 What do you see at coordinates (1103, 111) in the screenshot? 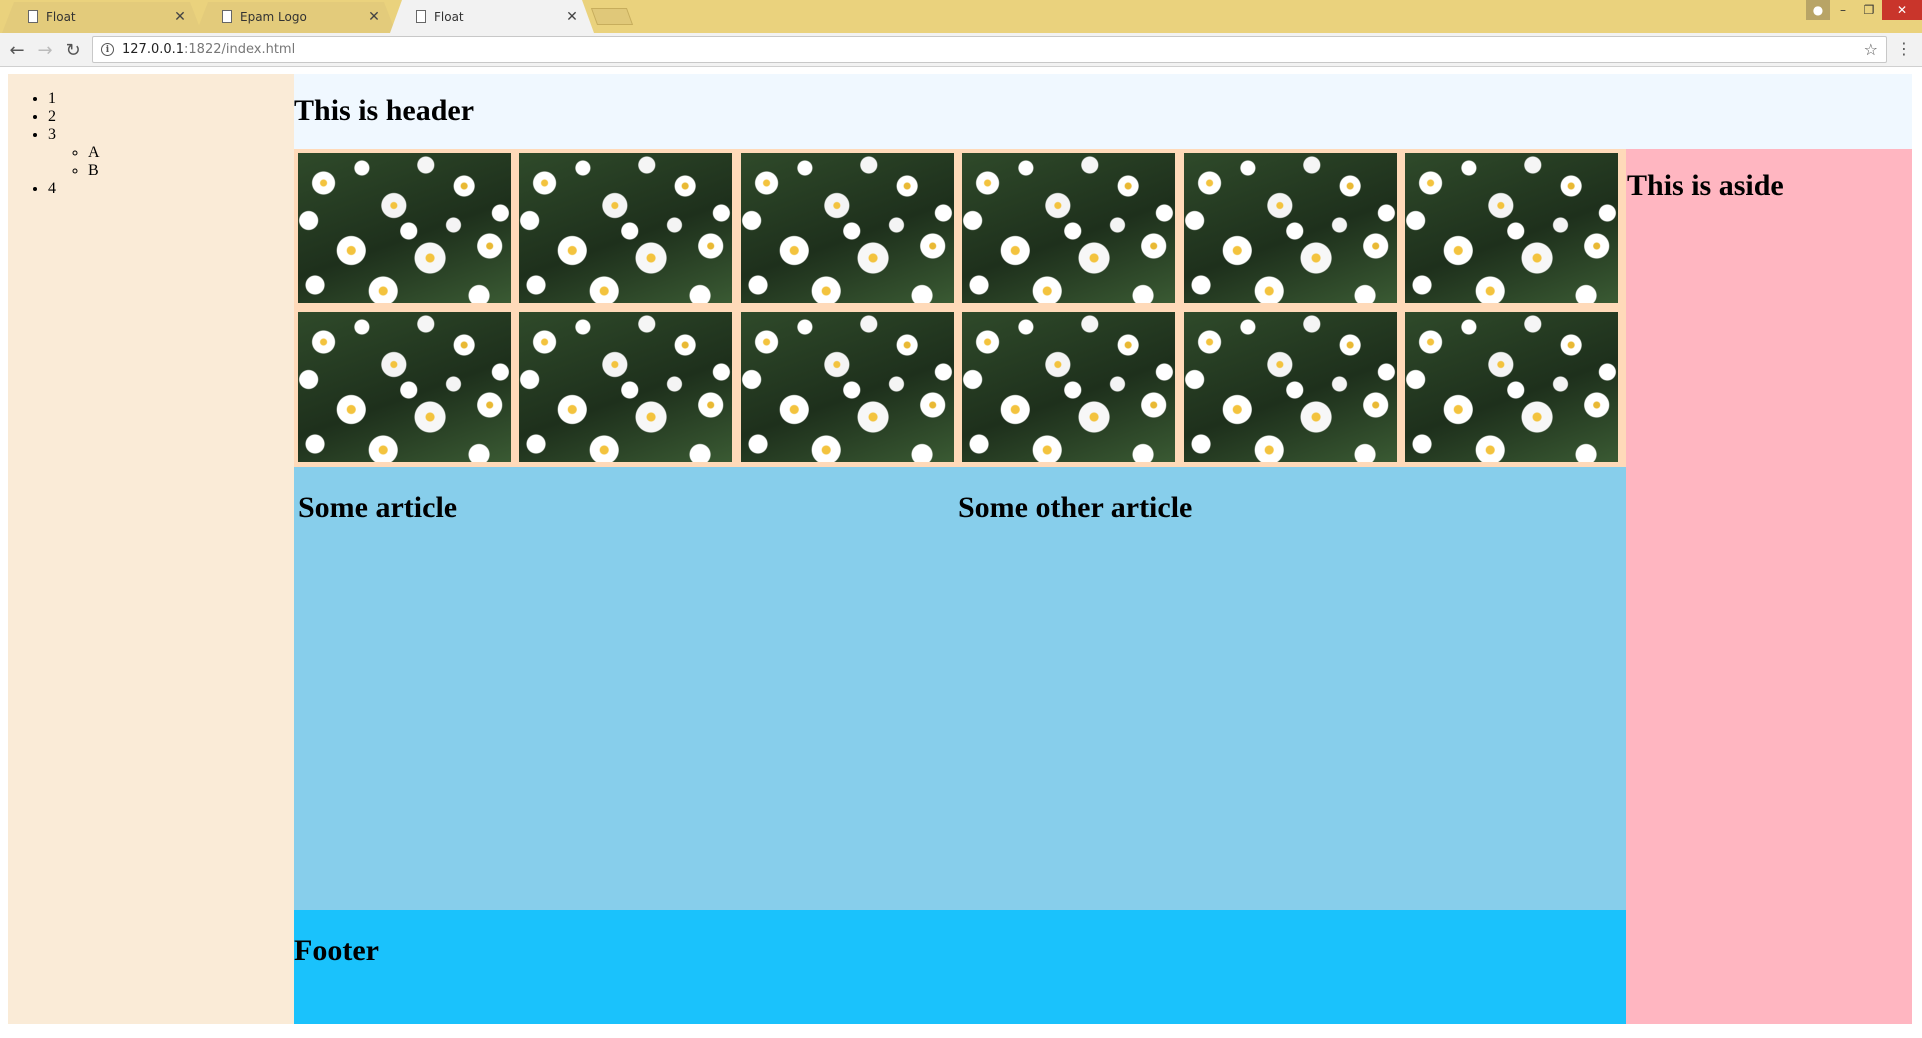
I see `page-header: This is header` at bounding box center [1103, 111].